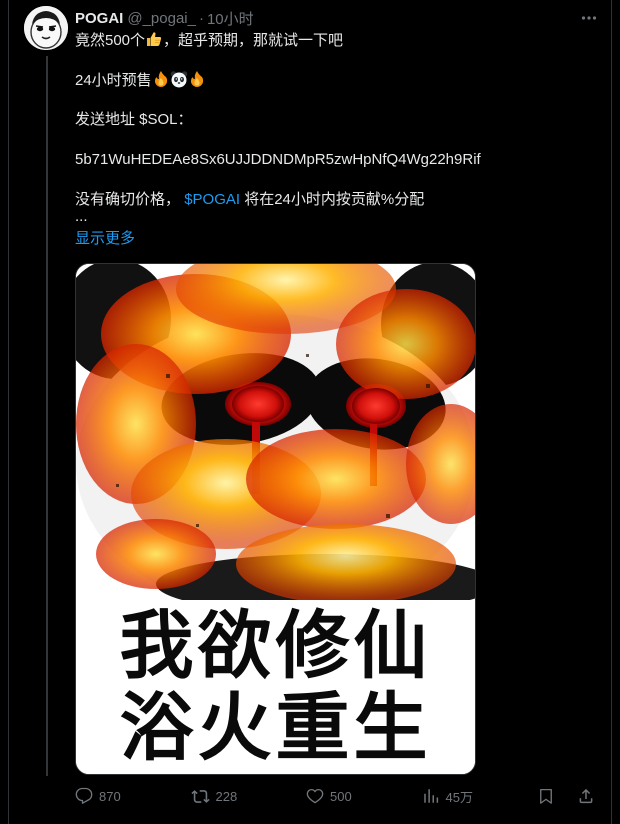  Describe the element at coordinates (615, 412) in the screenshot. I see `right-frame-border` at that location.